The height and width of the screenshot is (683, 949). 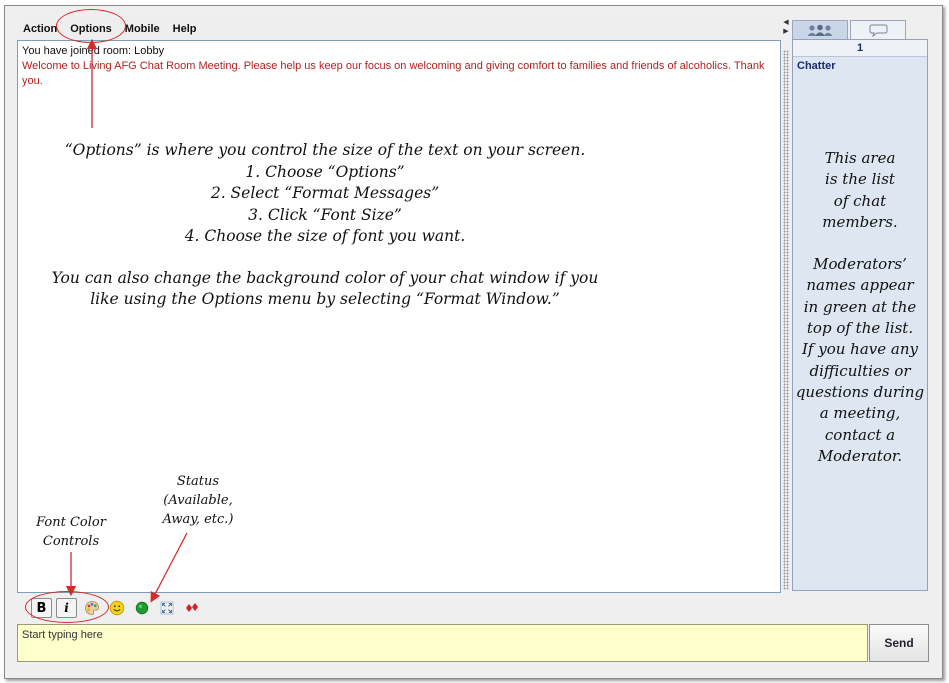 What do you see at coordinates (71, 541) in the screenshot?
I see `font-color-line-2: Controls` at bounding box center [71, 541].